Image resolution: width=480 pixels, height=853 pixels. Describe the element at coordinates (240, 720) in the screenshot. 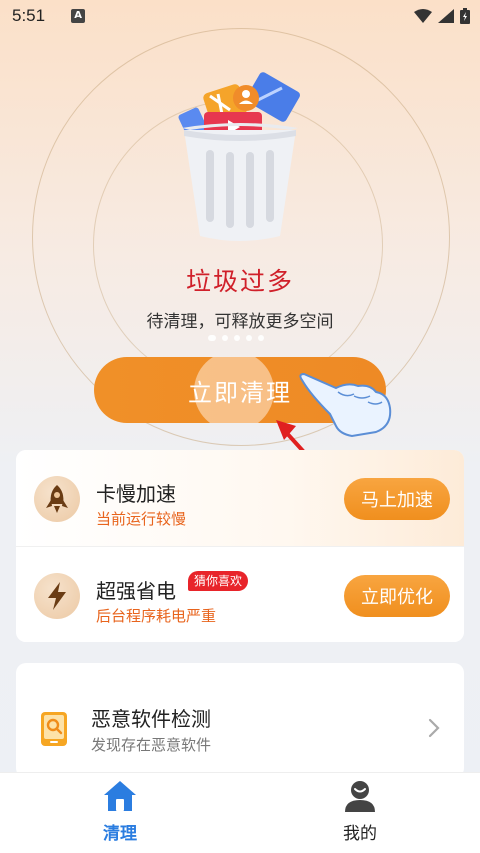

I see `malware-card: 恶意软件检测 发现存在恶意软件` at that location.